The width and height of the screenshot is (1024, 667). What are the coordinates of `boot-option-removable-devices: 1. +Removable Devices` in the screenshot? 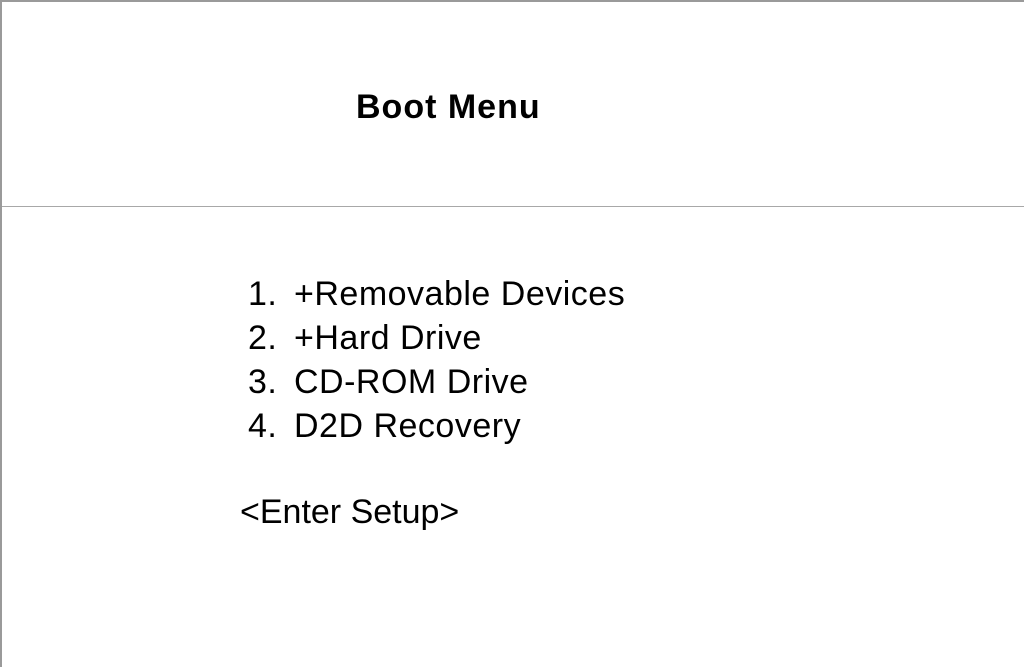 It's located at (436, 294).